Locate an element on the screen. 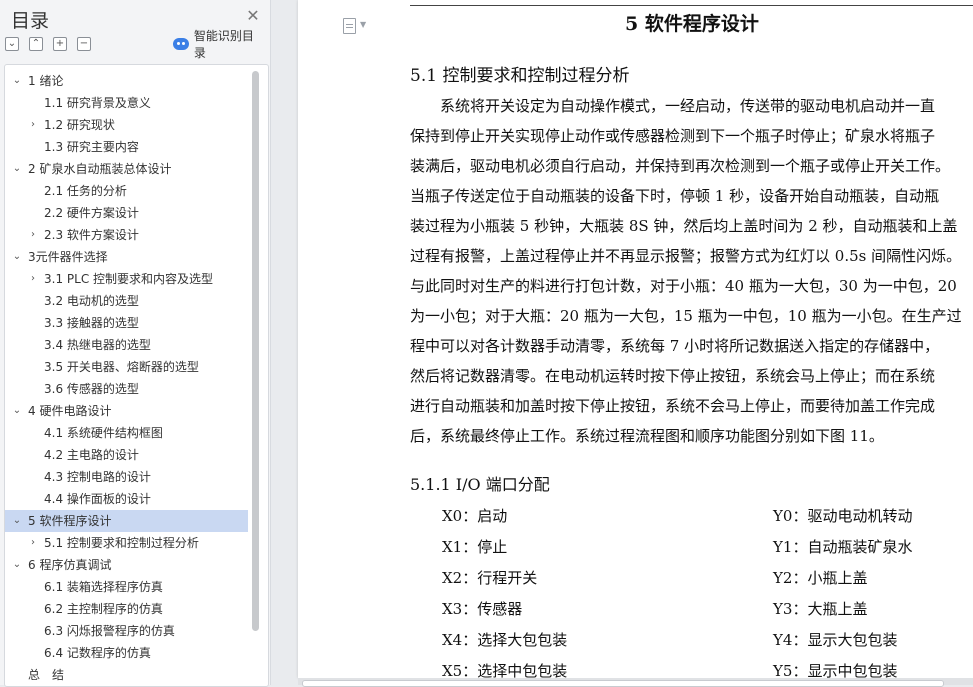 This screenshot has height=687, width=973. toc-item-label: 3.5 开关电器、熔断器的选型 is located at coordinates (121, 367).